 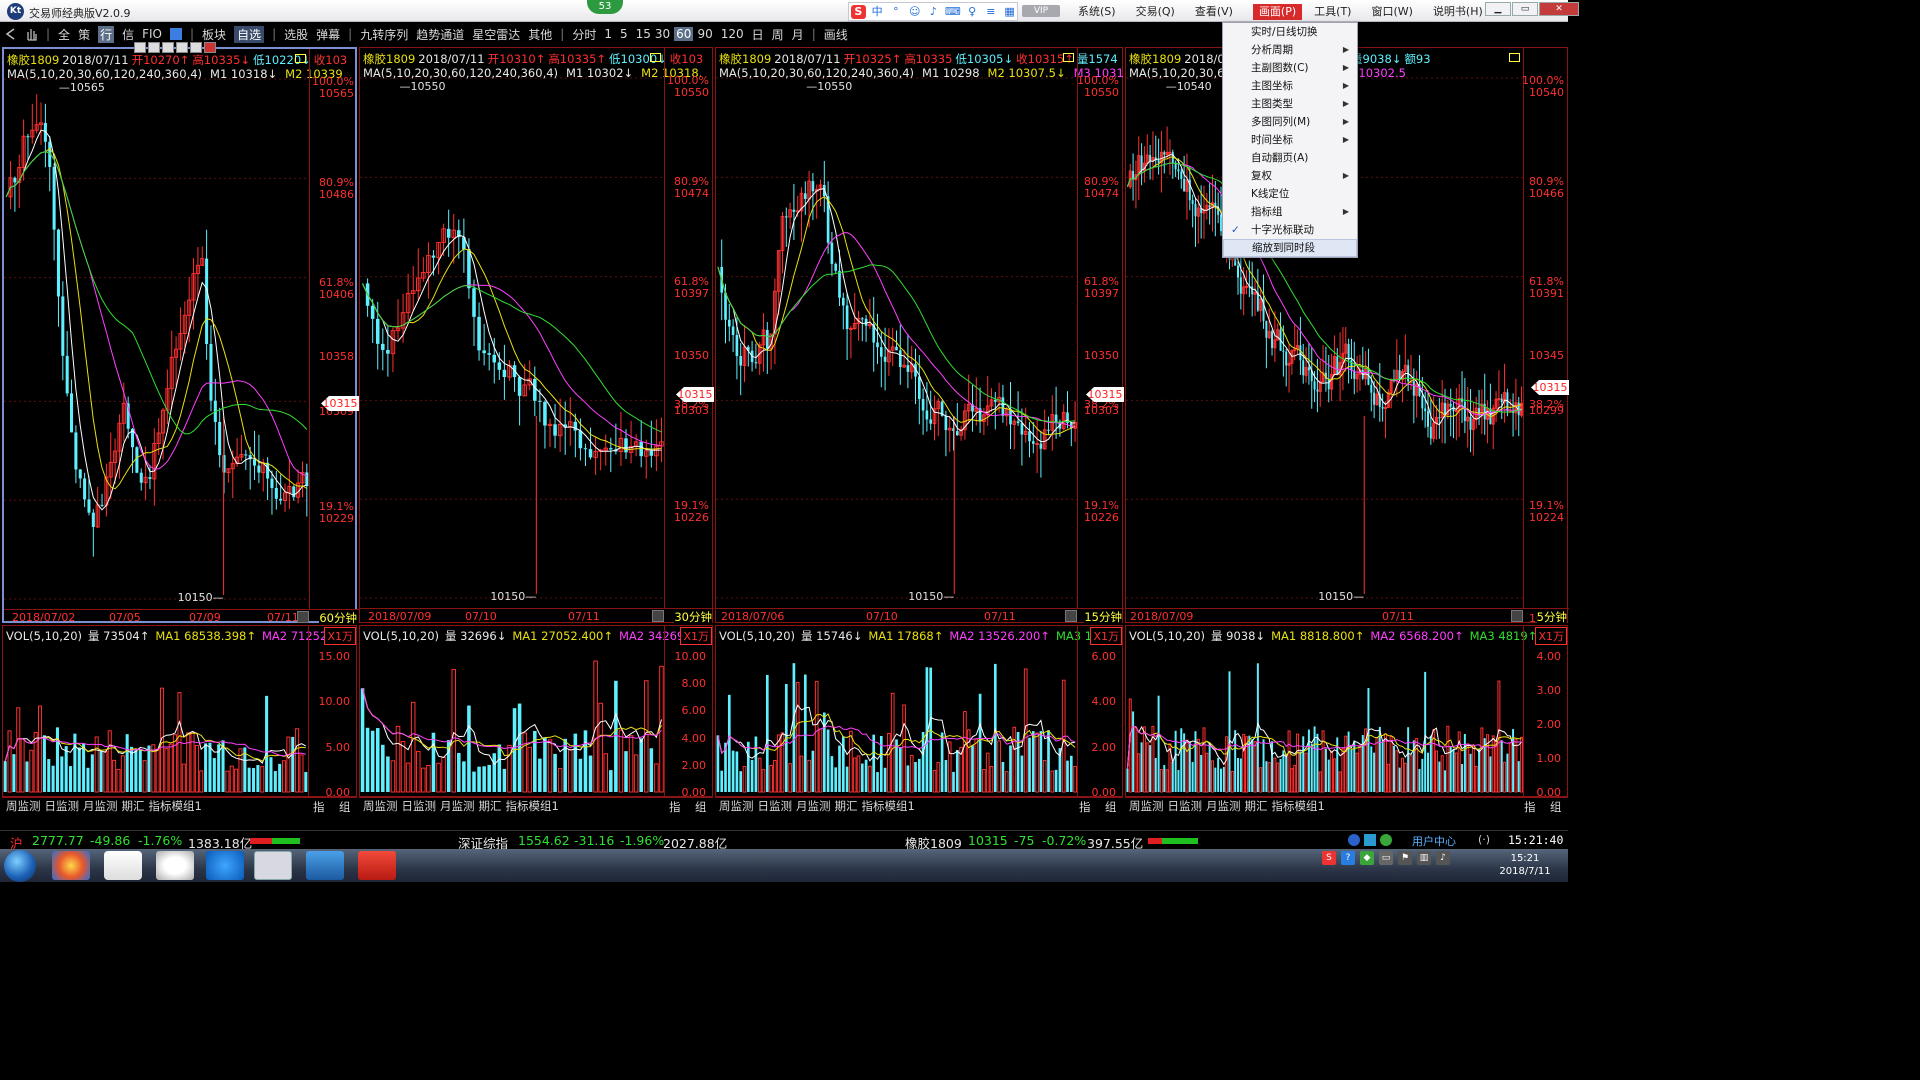 What do you see at coordinates (778, 34) in the screenshot?
I see `period-week: 周` at bounding box center [778, 34].